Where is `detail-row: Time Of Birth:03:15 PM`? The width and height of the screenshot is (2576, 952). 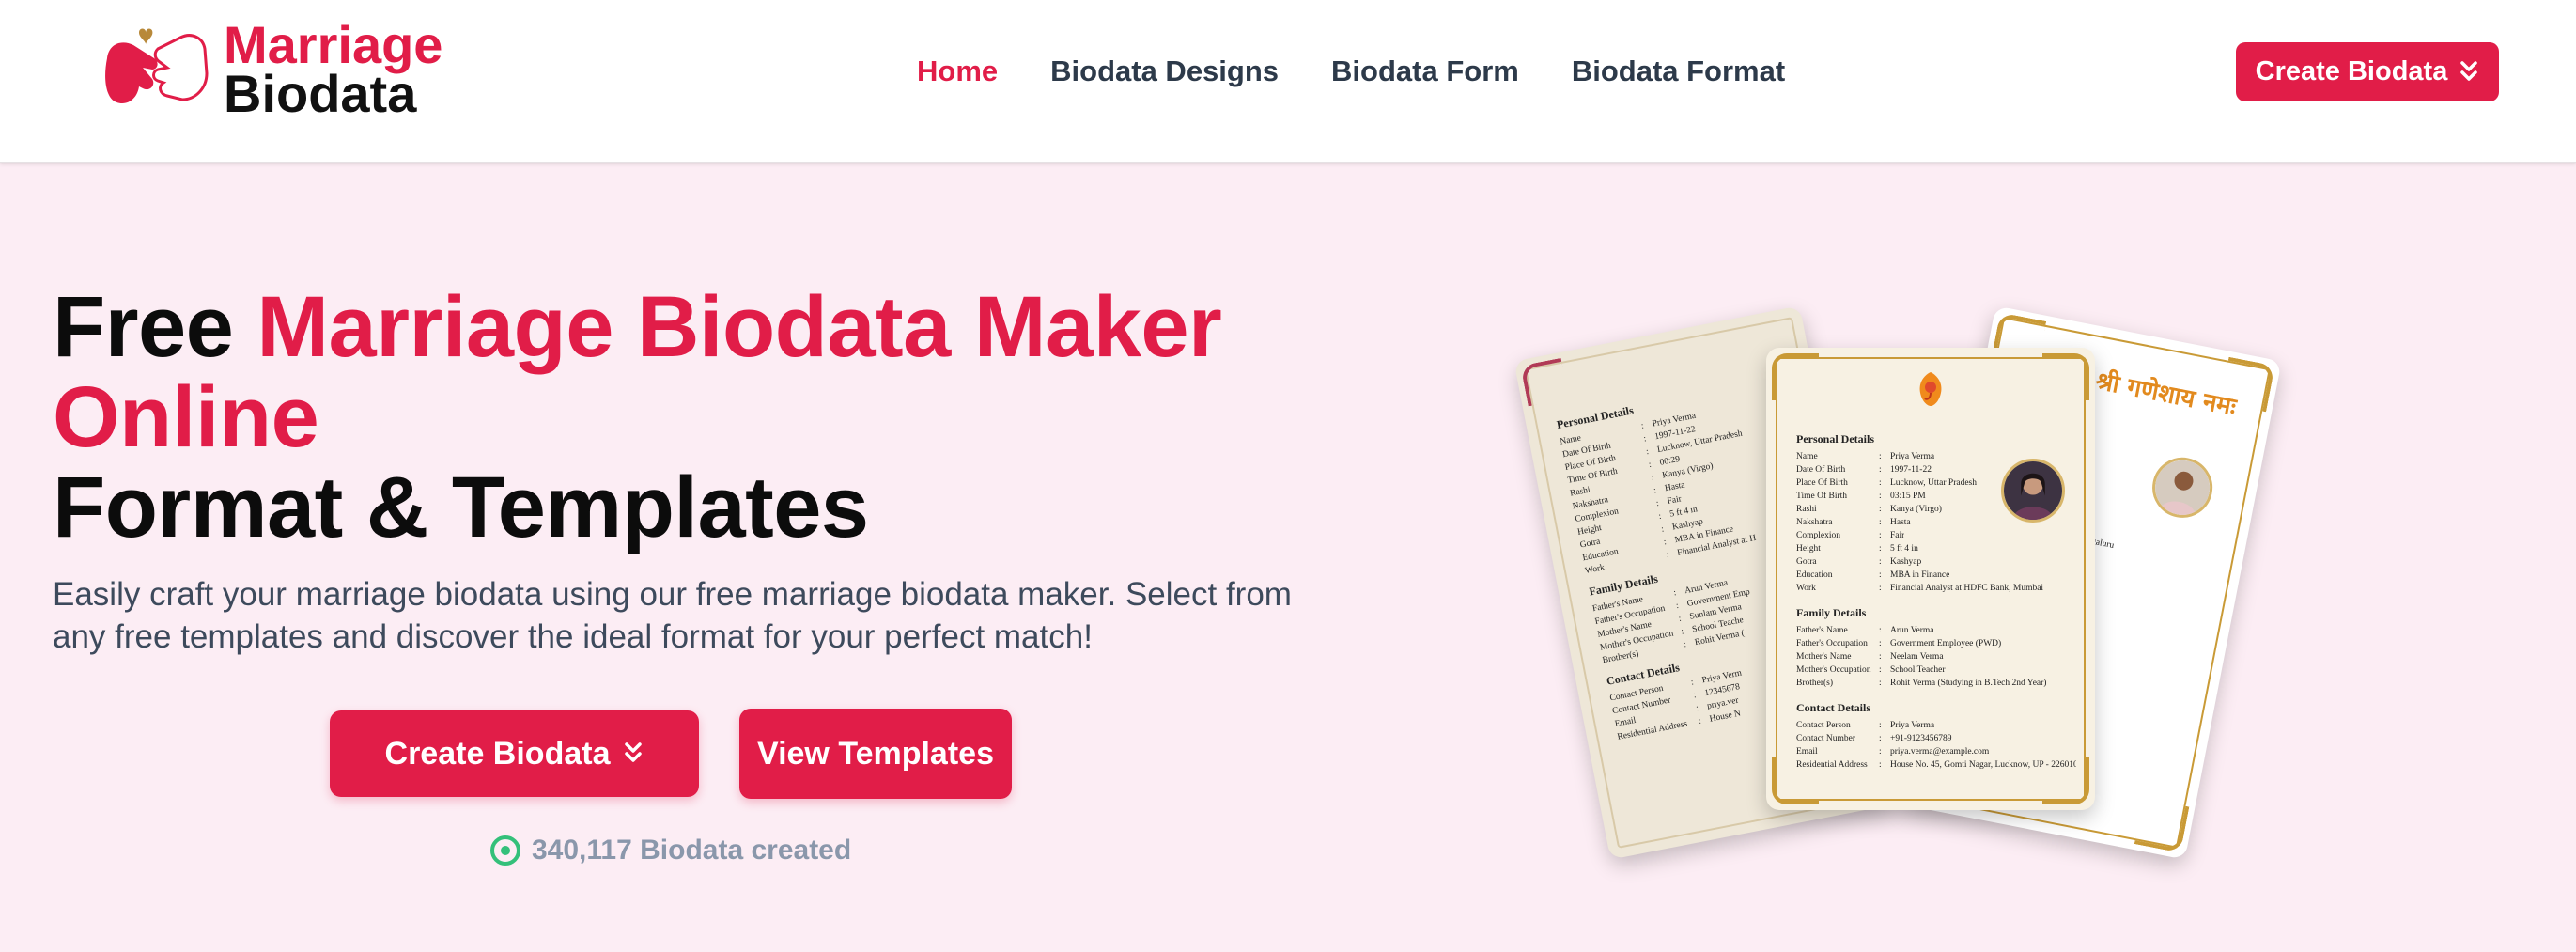 detail-row: Time Of Birth:03:15 PM is located at coordinates (1936, 497).